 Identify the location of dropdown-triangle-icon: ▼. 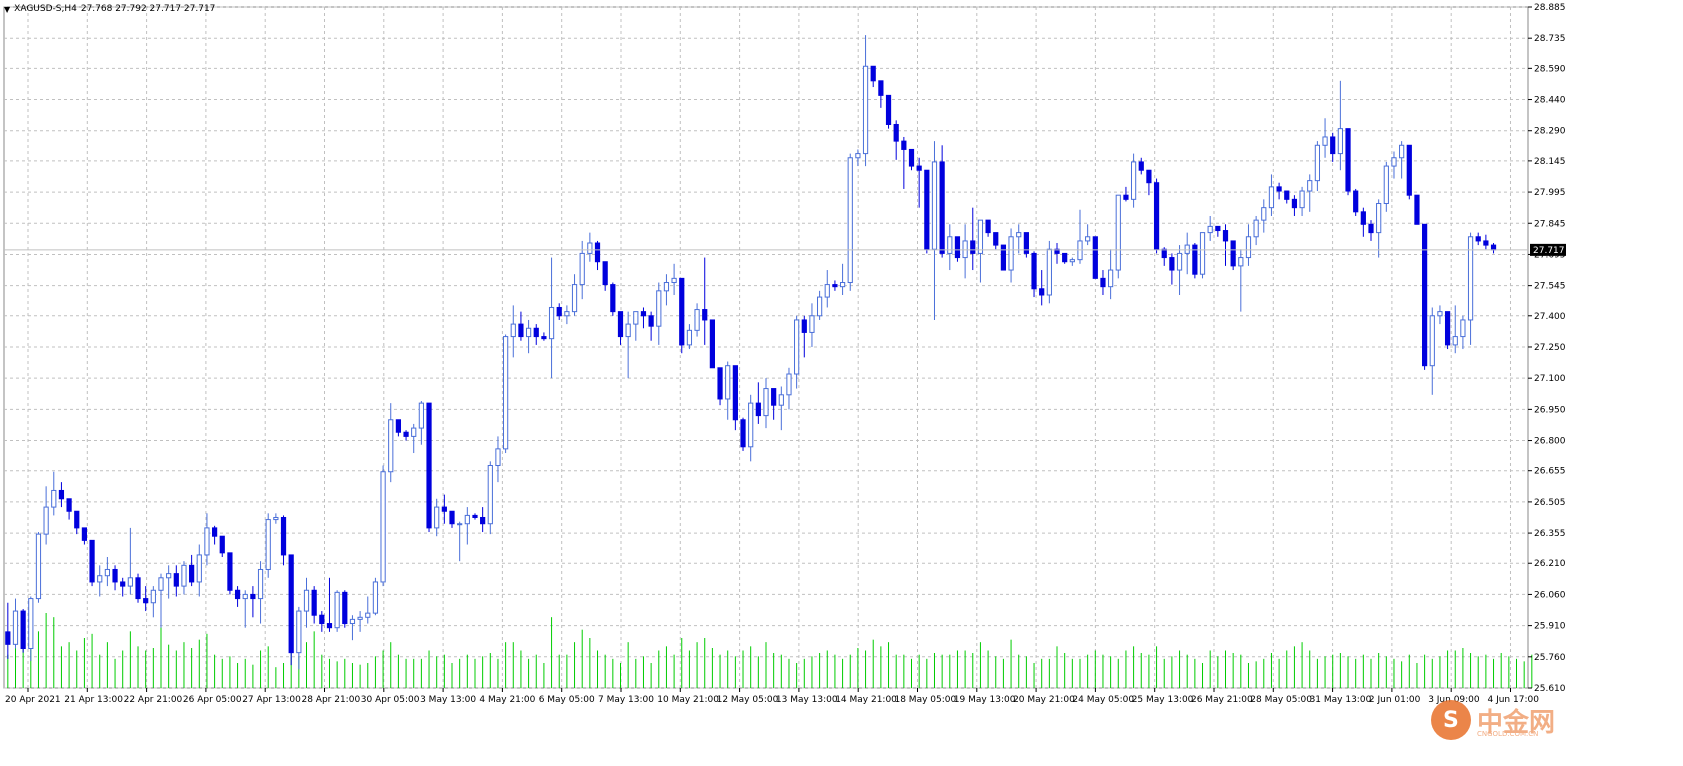
(7, 9).